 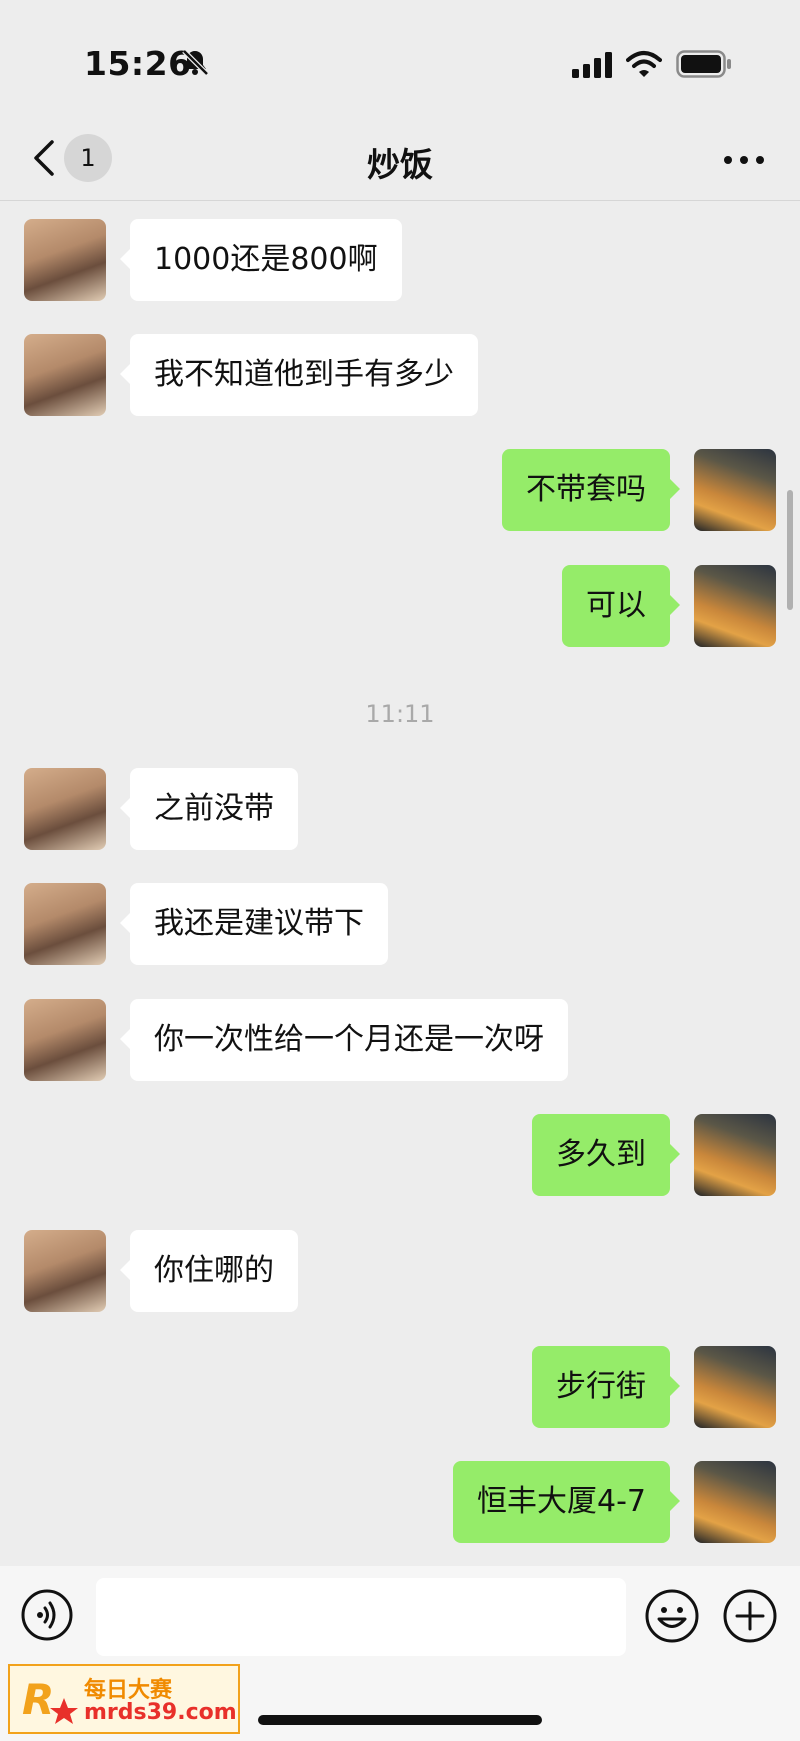 What do you see at coordinates (606, 1155) in the screenshot?
I see `message-bubble: 多久到` at bounding box center [606, 1155].